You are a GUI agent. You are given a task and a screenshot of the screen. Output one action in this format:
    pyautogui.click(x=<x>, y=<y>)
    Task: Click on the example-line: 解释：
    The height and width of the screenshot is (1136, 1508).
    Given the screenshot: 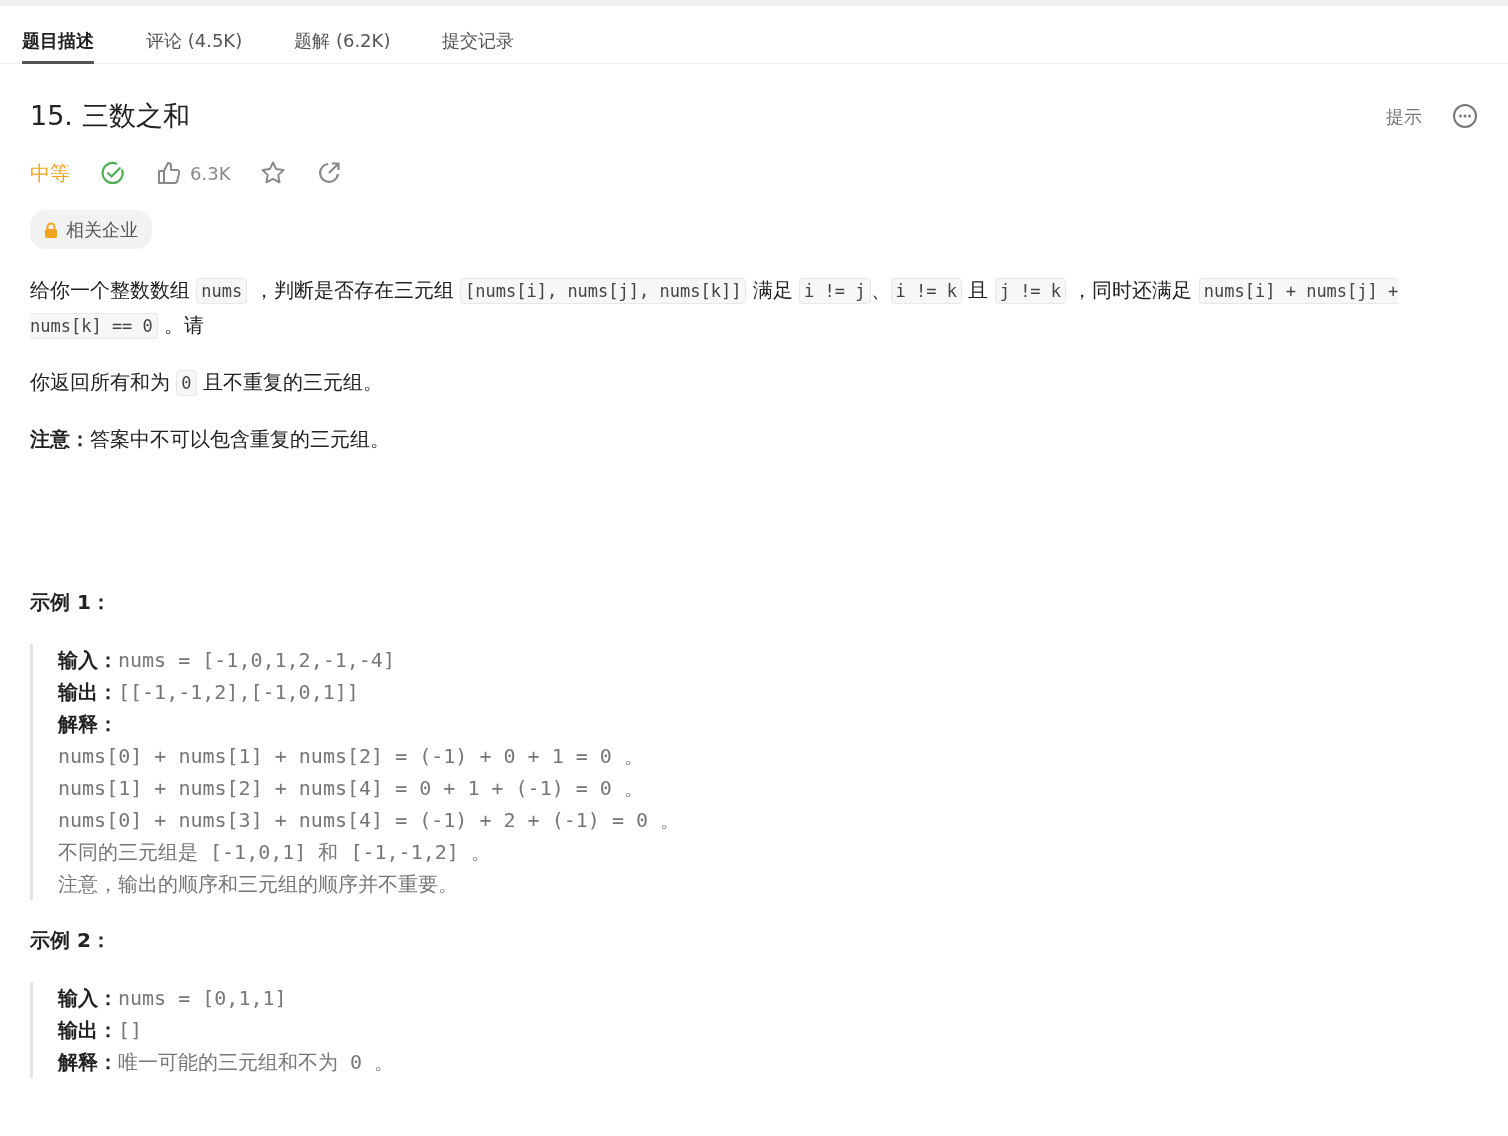 What is the action you would take?
    pyautogui.click(x=88, y=725)
    